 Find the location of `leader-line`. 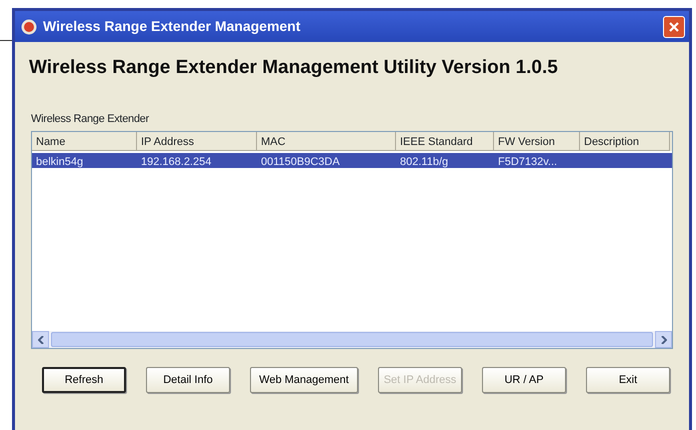

leader-line is located at coordinates (6, 40).